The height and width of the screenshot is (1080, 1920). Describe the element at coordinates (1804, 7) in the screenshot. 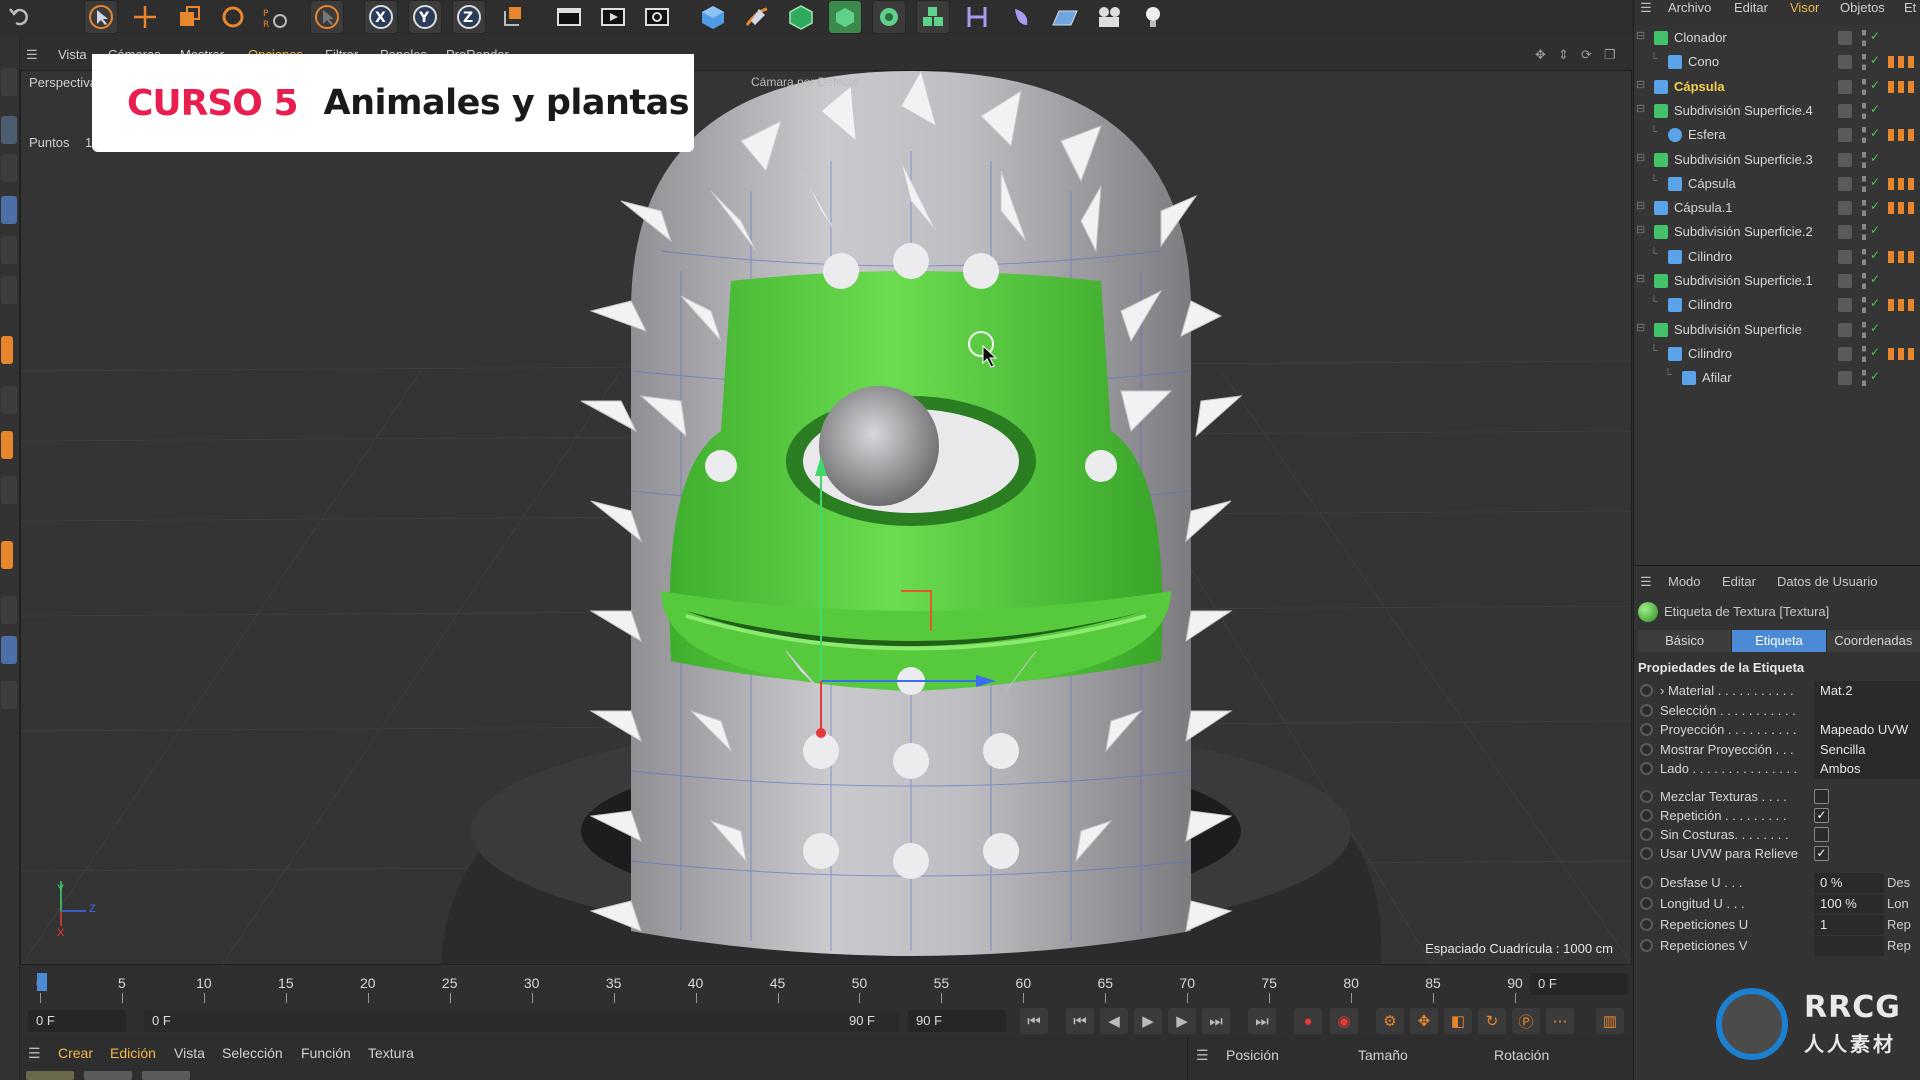

I see `om-menu-visor: Visor` at that location.